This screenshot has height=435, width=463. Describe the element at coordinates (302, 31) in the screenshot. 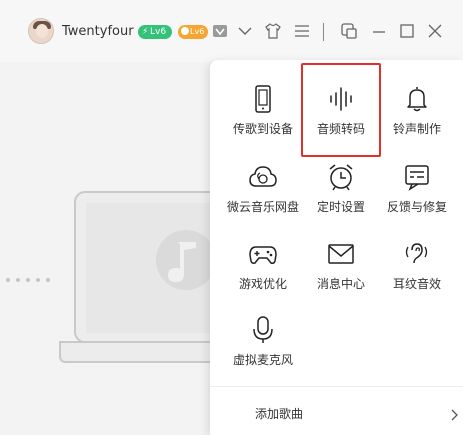

I see `menu-icon` at that location.